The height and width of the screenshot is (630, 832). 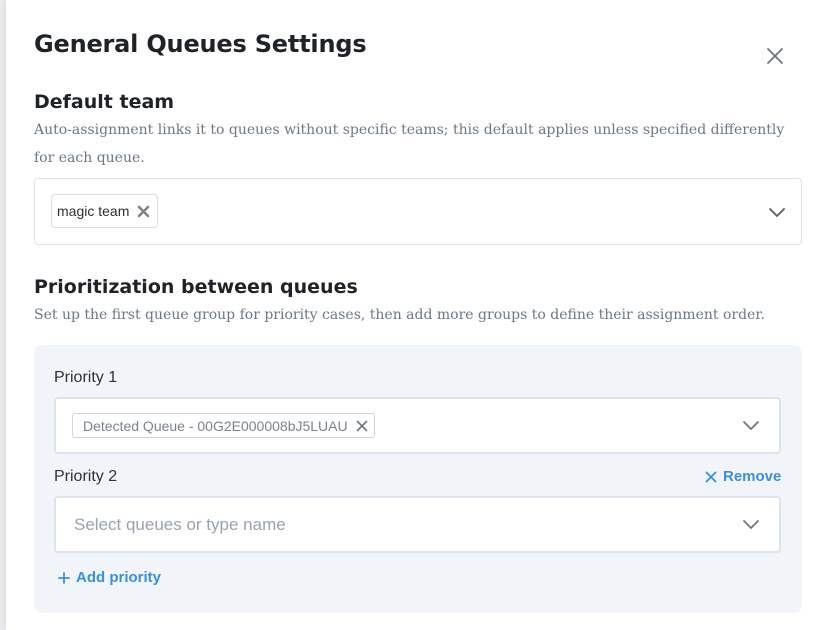 I want to click on team-chip-remove-button, so click(x=143, y=211).